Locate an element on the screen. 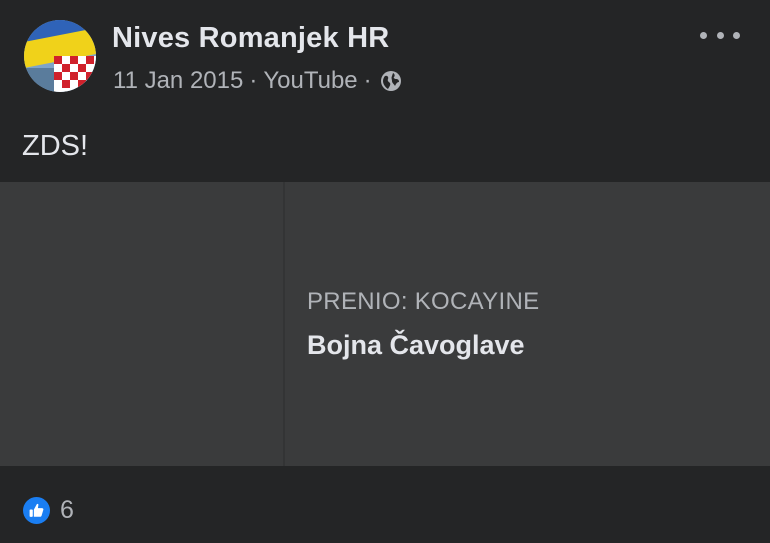  more-options-icon is located at coordinates (720, 35).